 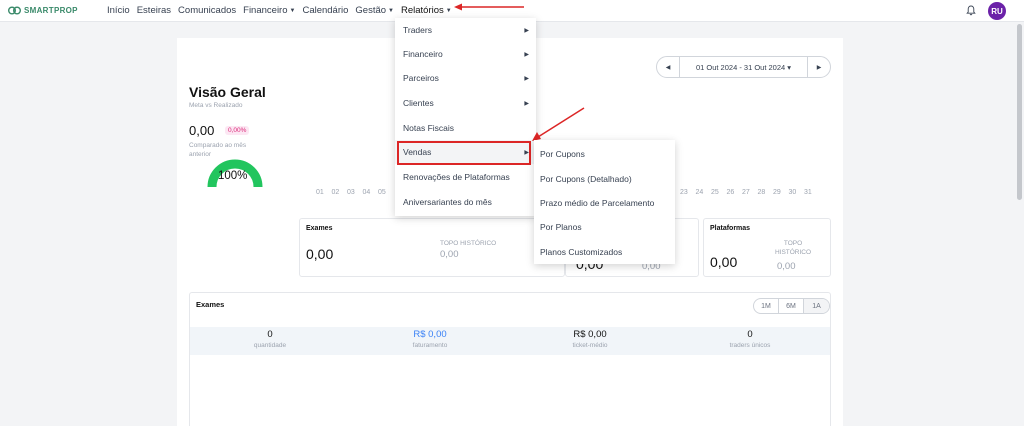 I want to click on menu-label: Parceiros, so click(x=421, y=78).